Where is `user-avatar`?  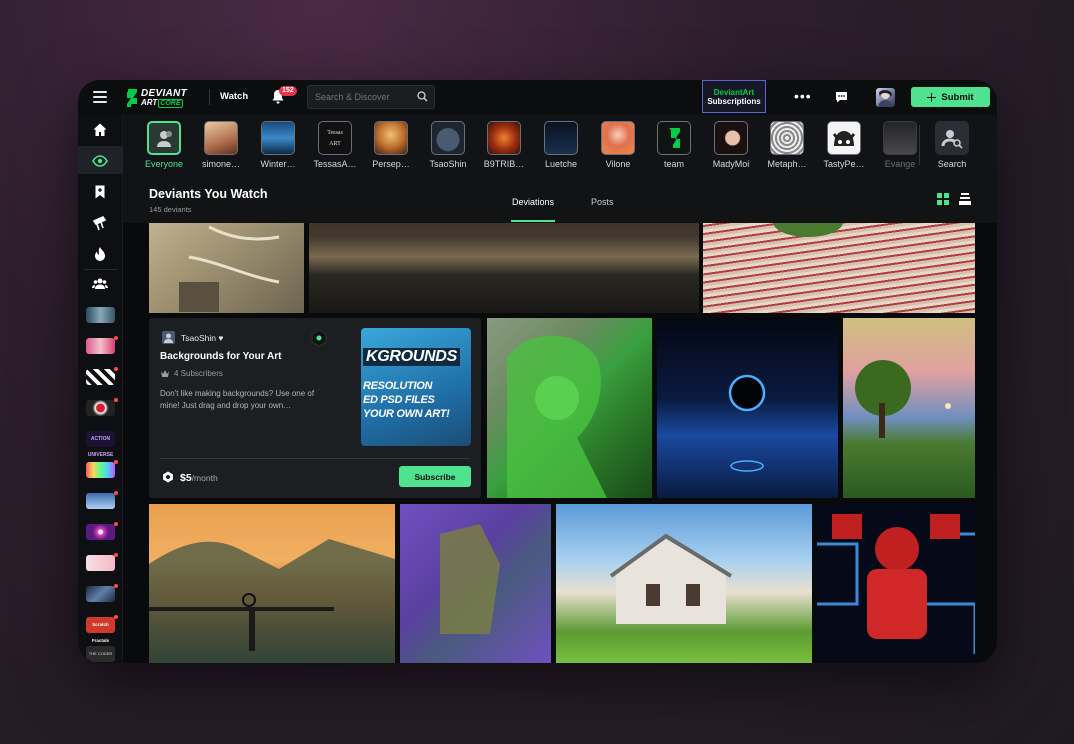 user-avatar is located at coordinates (885, 97).